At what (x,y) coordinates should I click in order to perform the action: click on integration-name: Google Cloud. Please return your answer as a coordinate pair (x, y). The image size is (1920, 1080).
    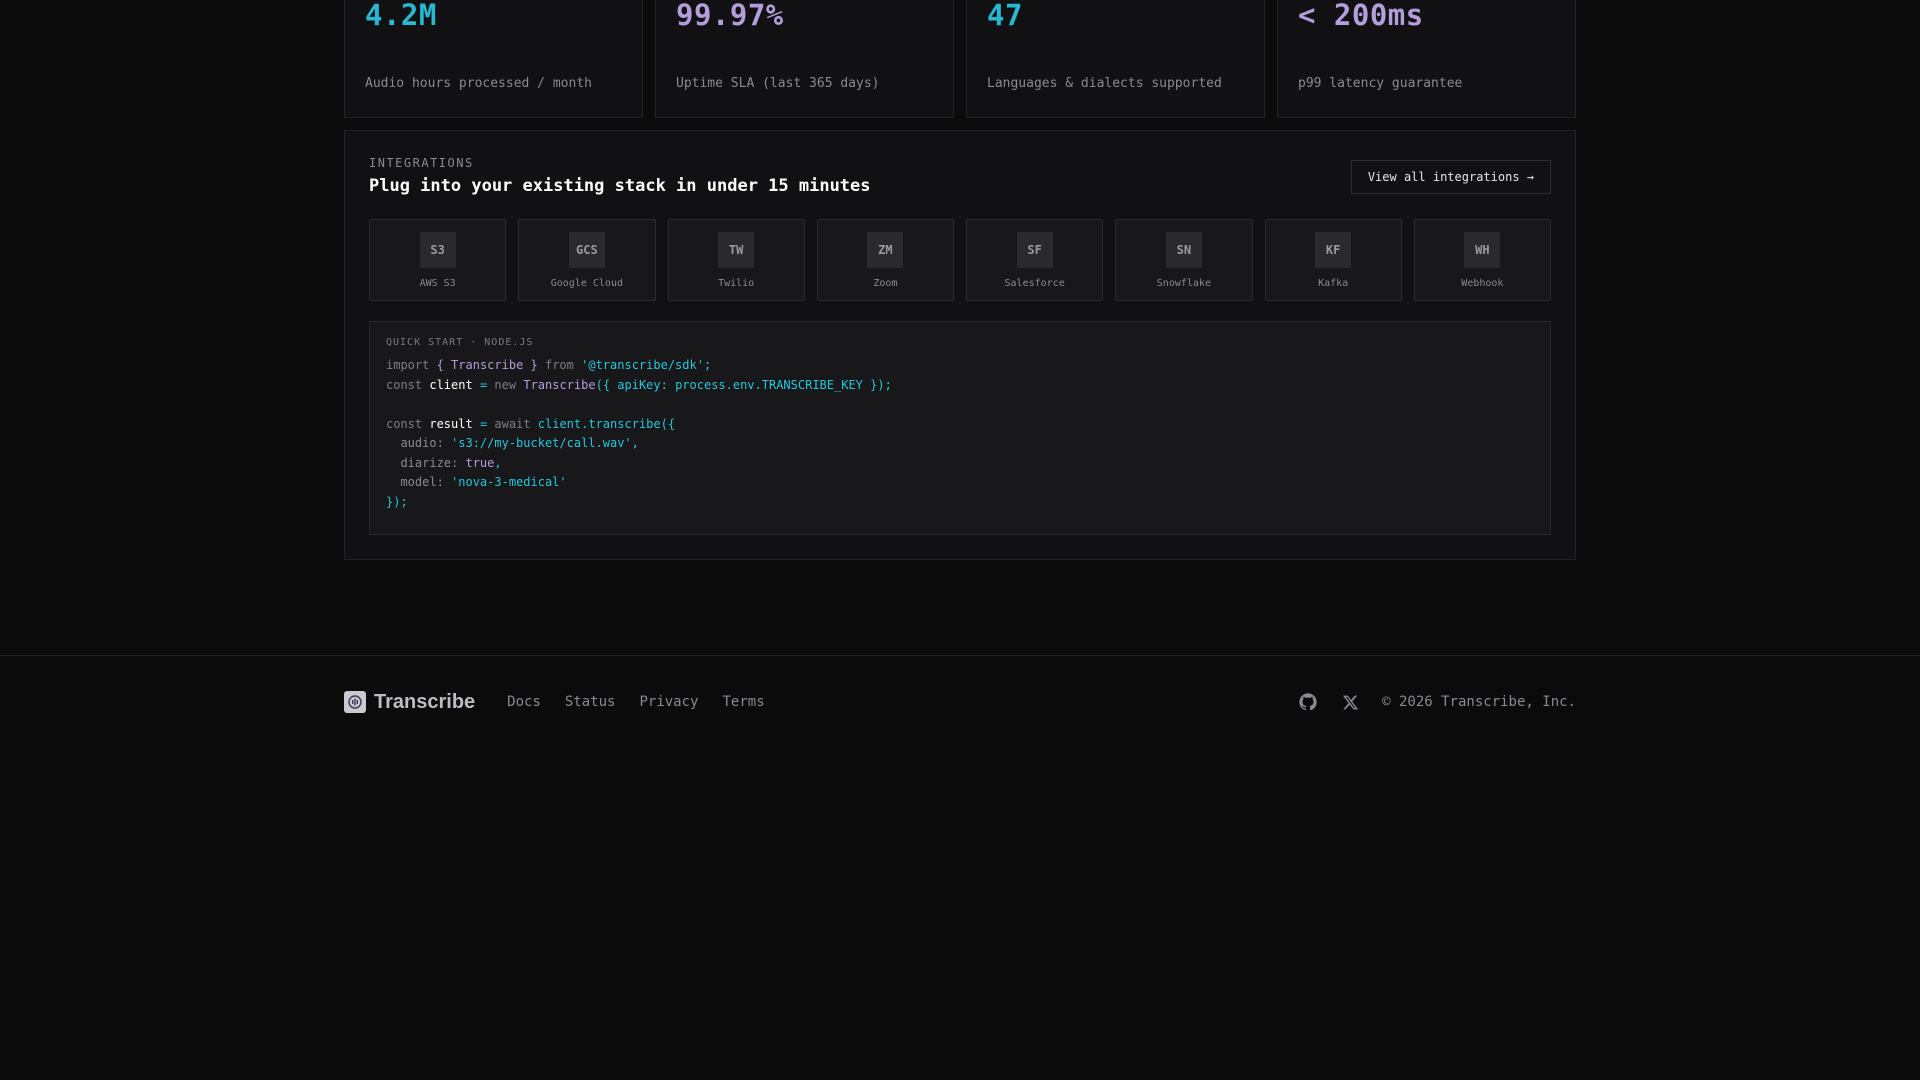
    Looking at the image, I should click on (586, 283).